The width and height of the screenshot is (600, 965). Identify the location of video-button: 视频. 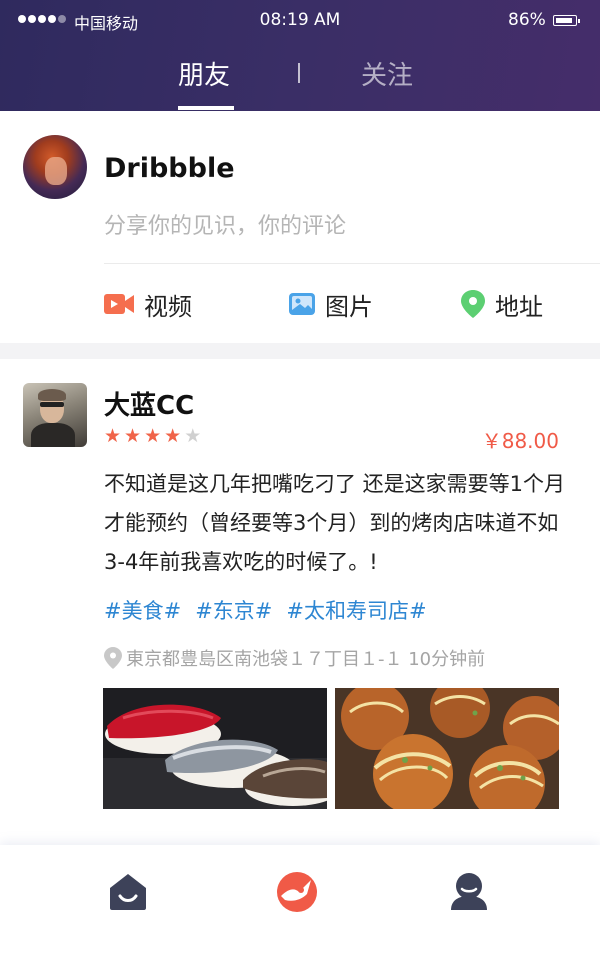
(148, 304).